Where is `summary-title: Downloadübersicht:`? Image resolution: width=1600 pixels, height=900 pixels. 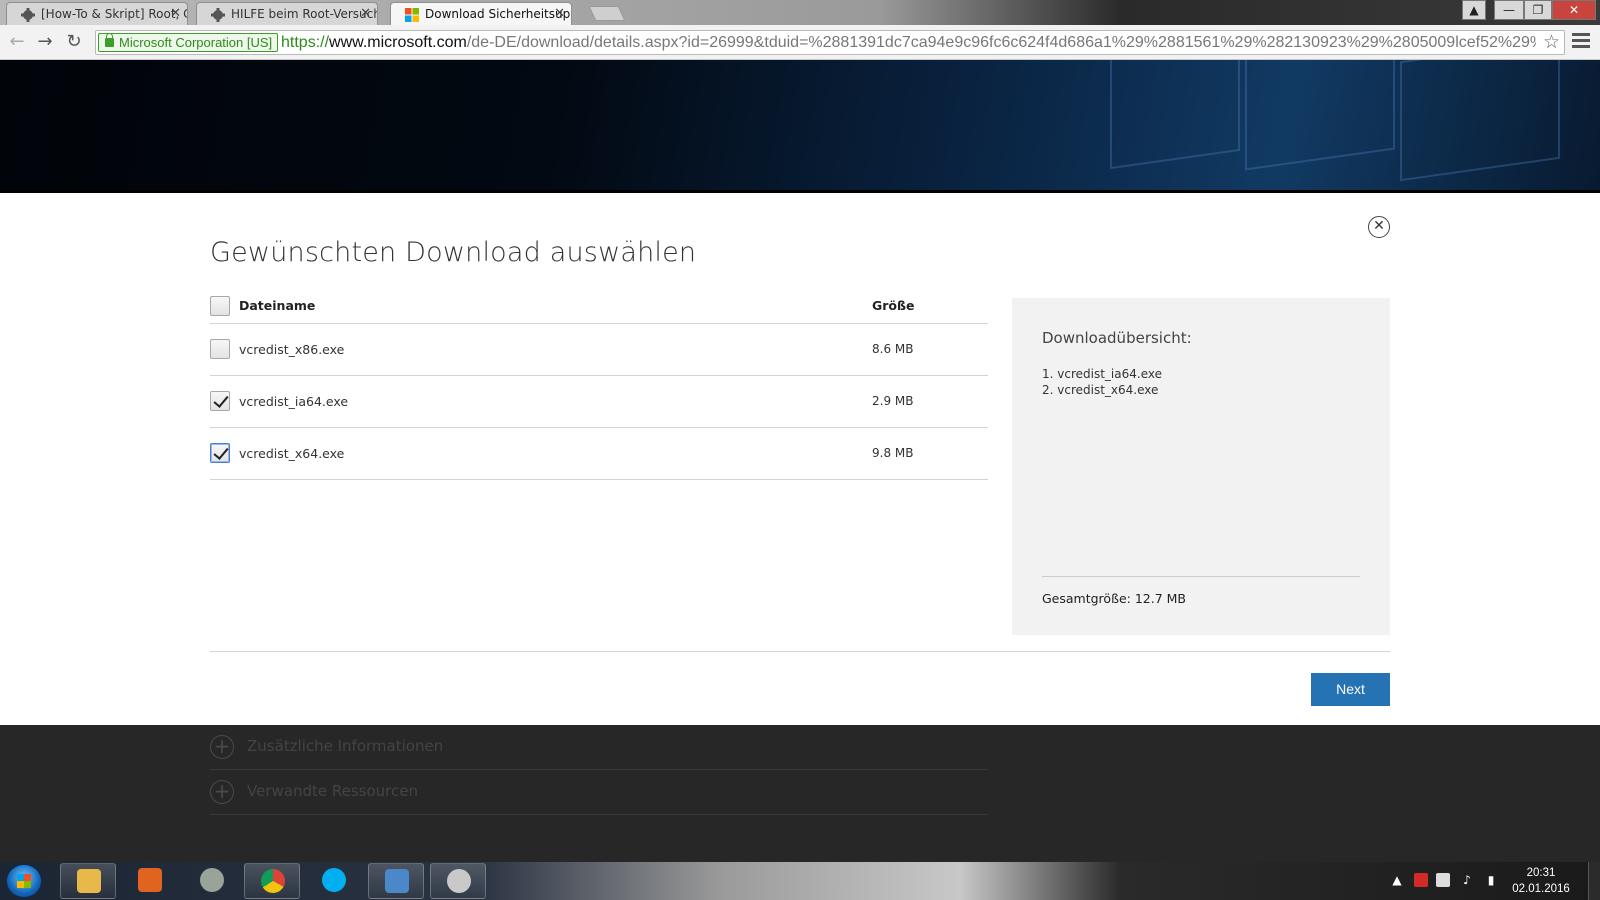
summary-title: Downloadübersicht: is located at coordinates (1117, 338).